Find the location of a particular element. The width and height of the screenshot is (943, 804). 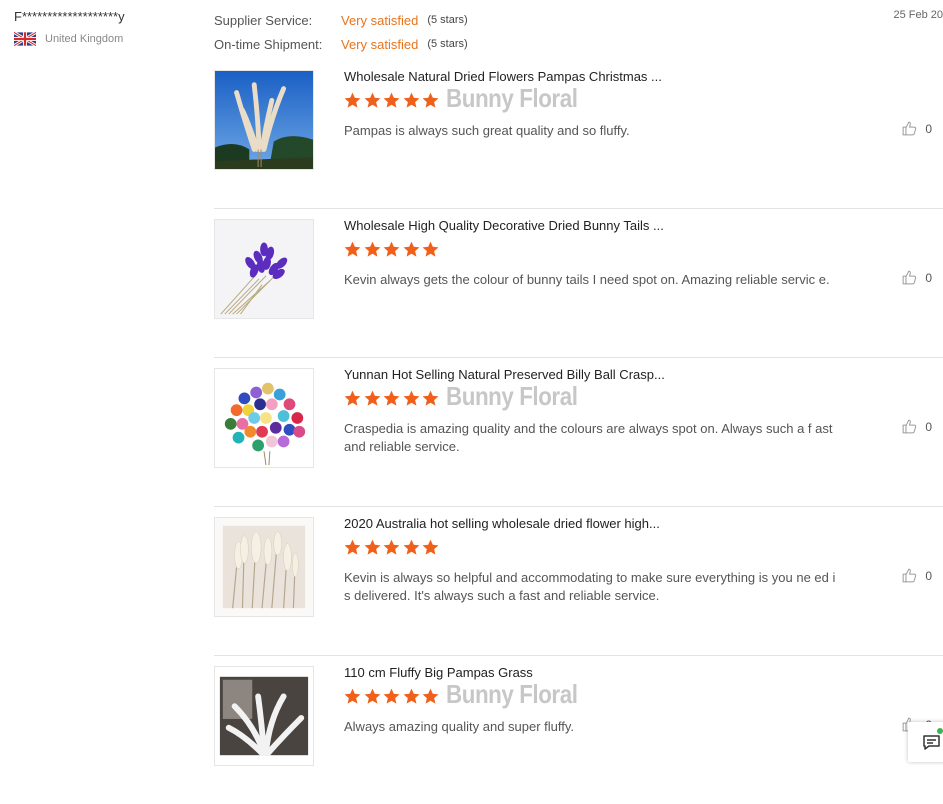

reviewer-name: F*******************y is located at coordinates (69, 16).